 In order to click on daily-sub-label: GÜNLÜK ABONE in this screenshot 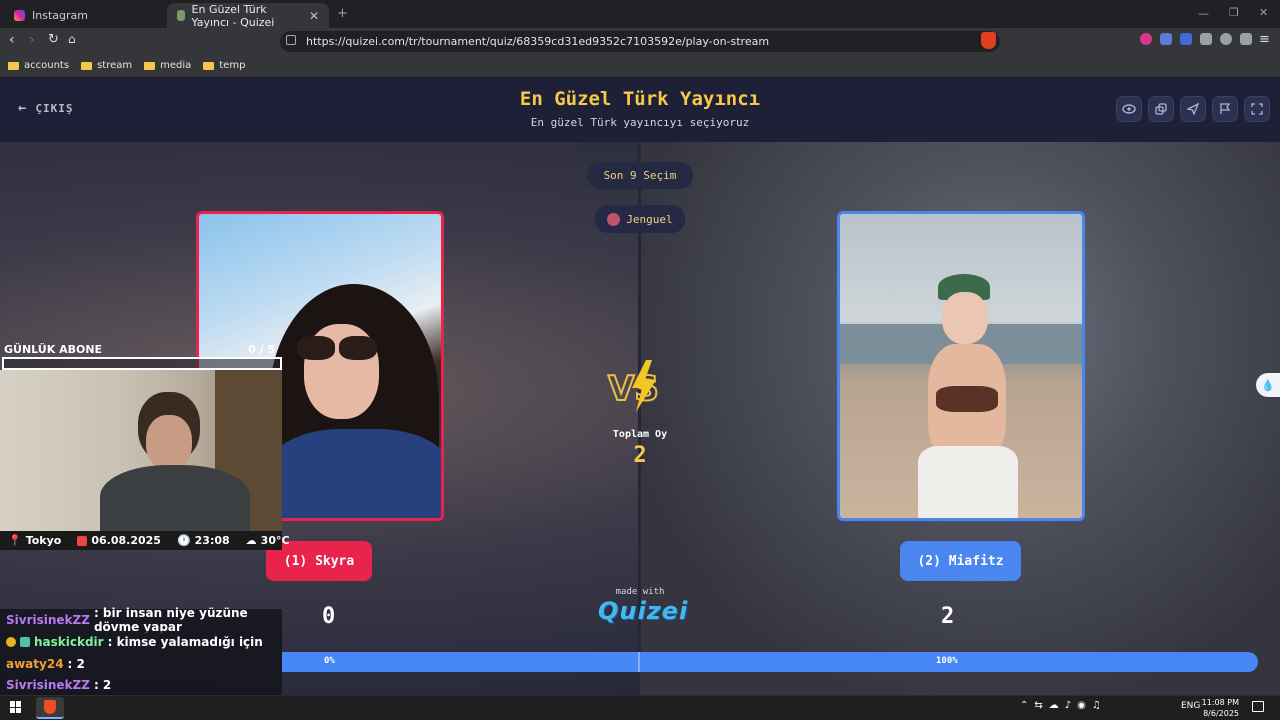, I will do `click(53, 349)`.